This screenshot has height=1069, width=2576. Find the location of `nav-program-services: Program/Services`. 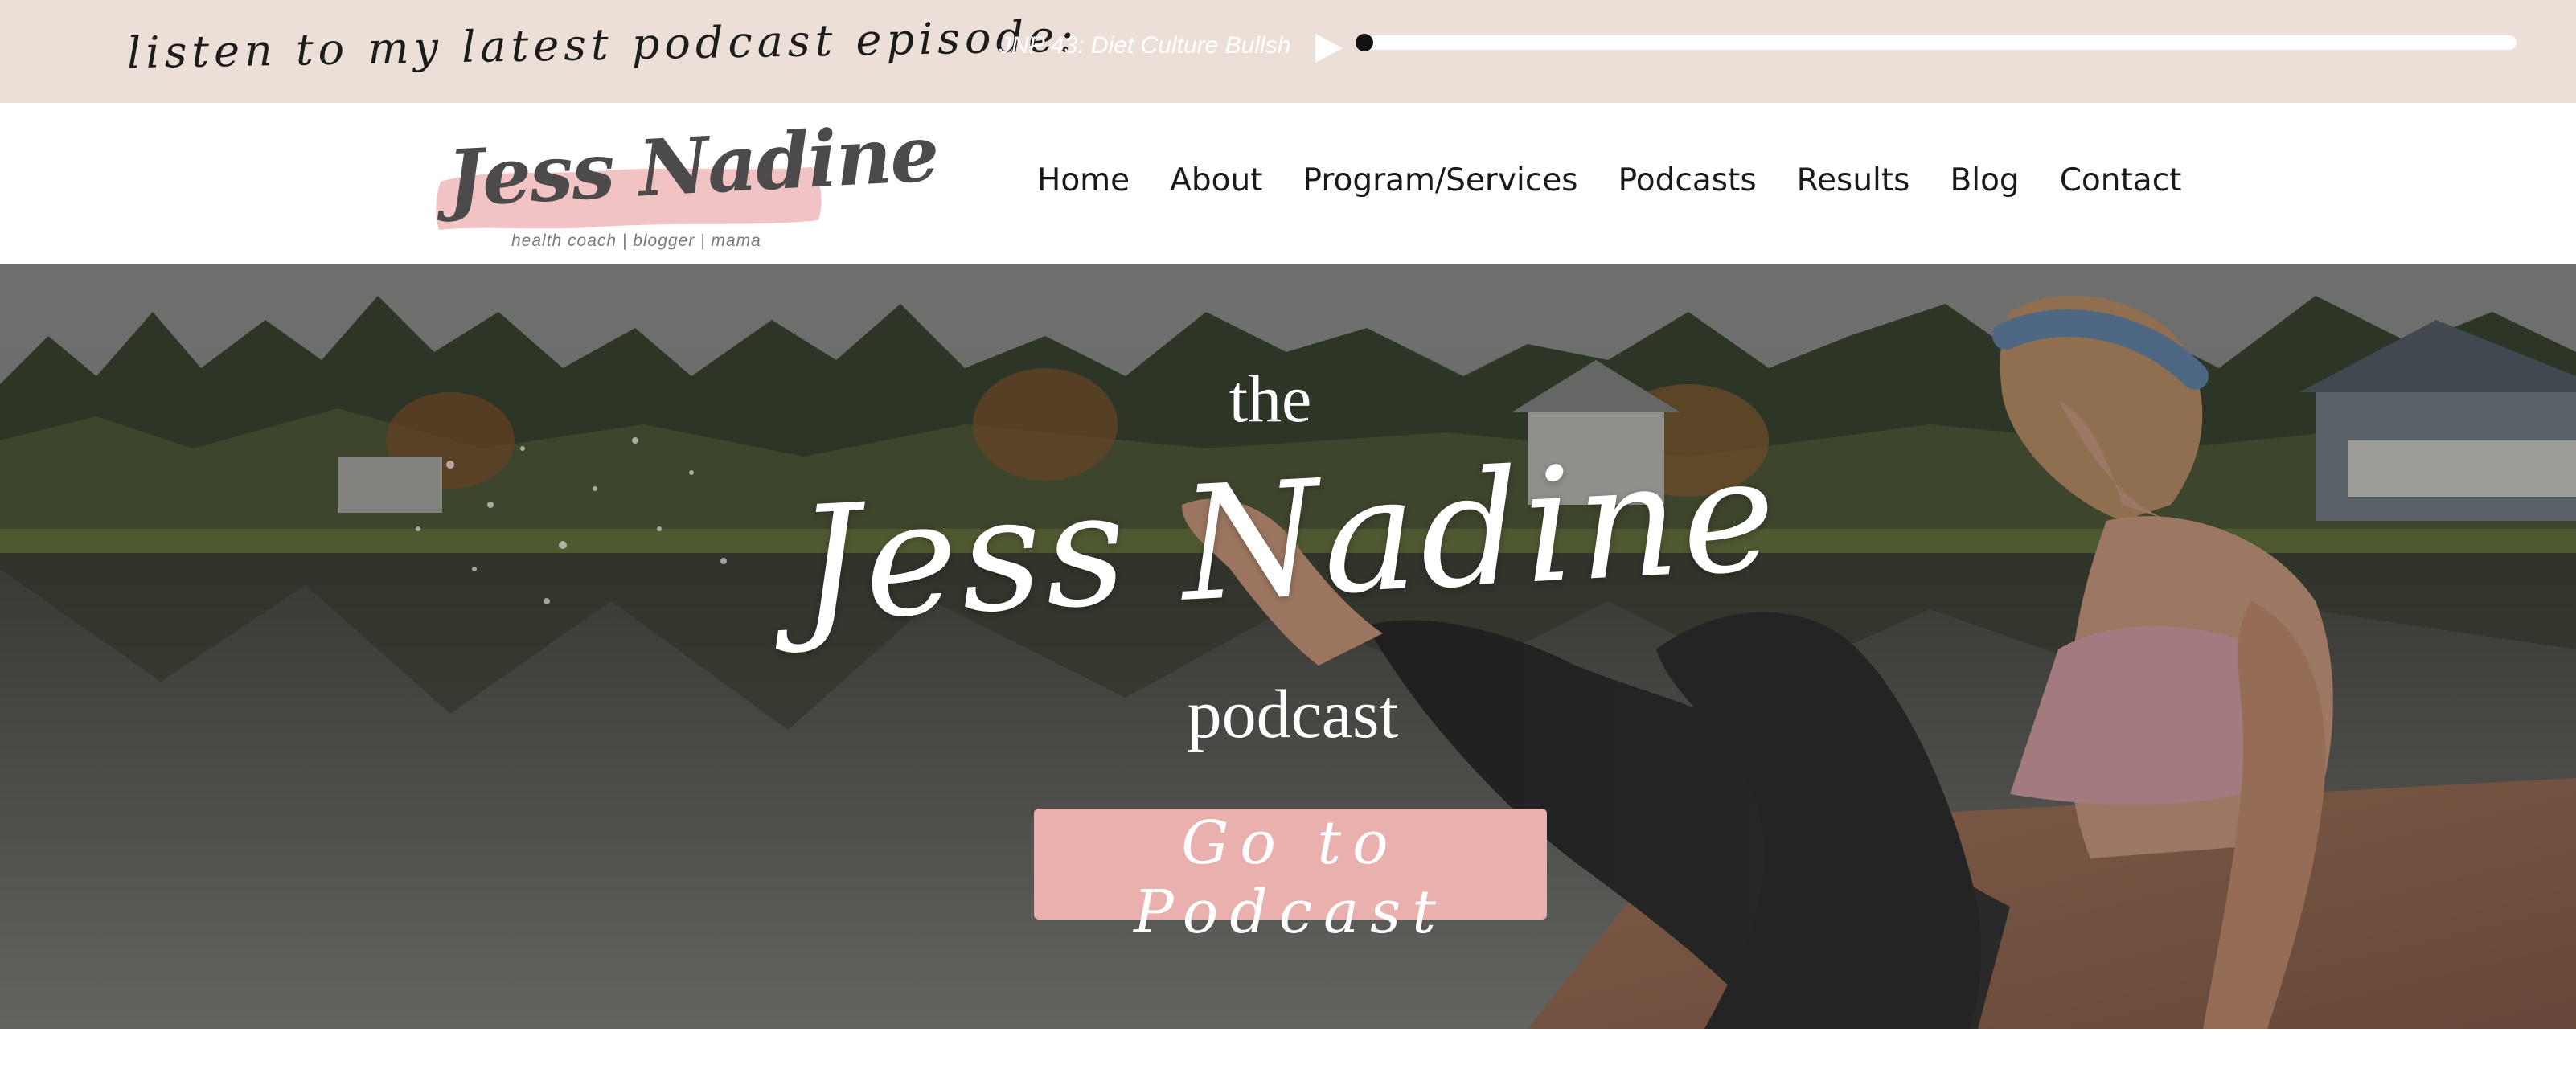

nav-program-services: Program/Services is located at coordinates (1439, 180).